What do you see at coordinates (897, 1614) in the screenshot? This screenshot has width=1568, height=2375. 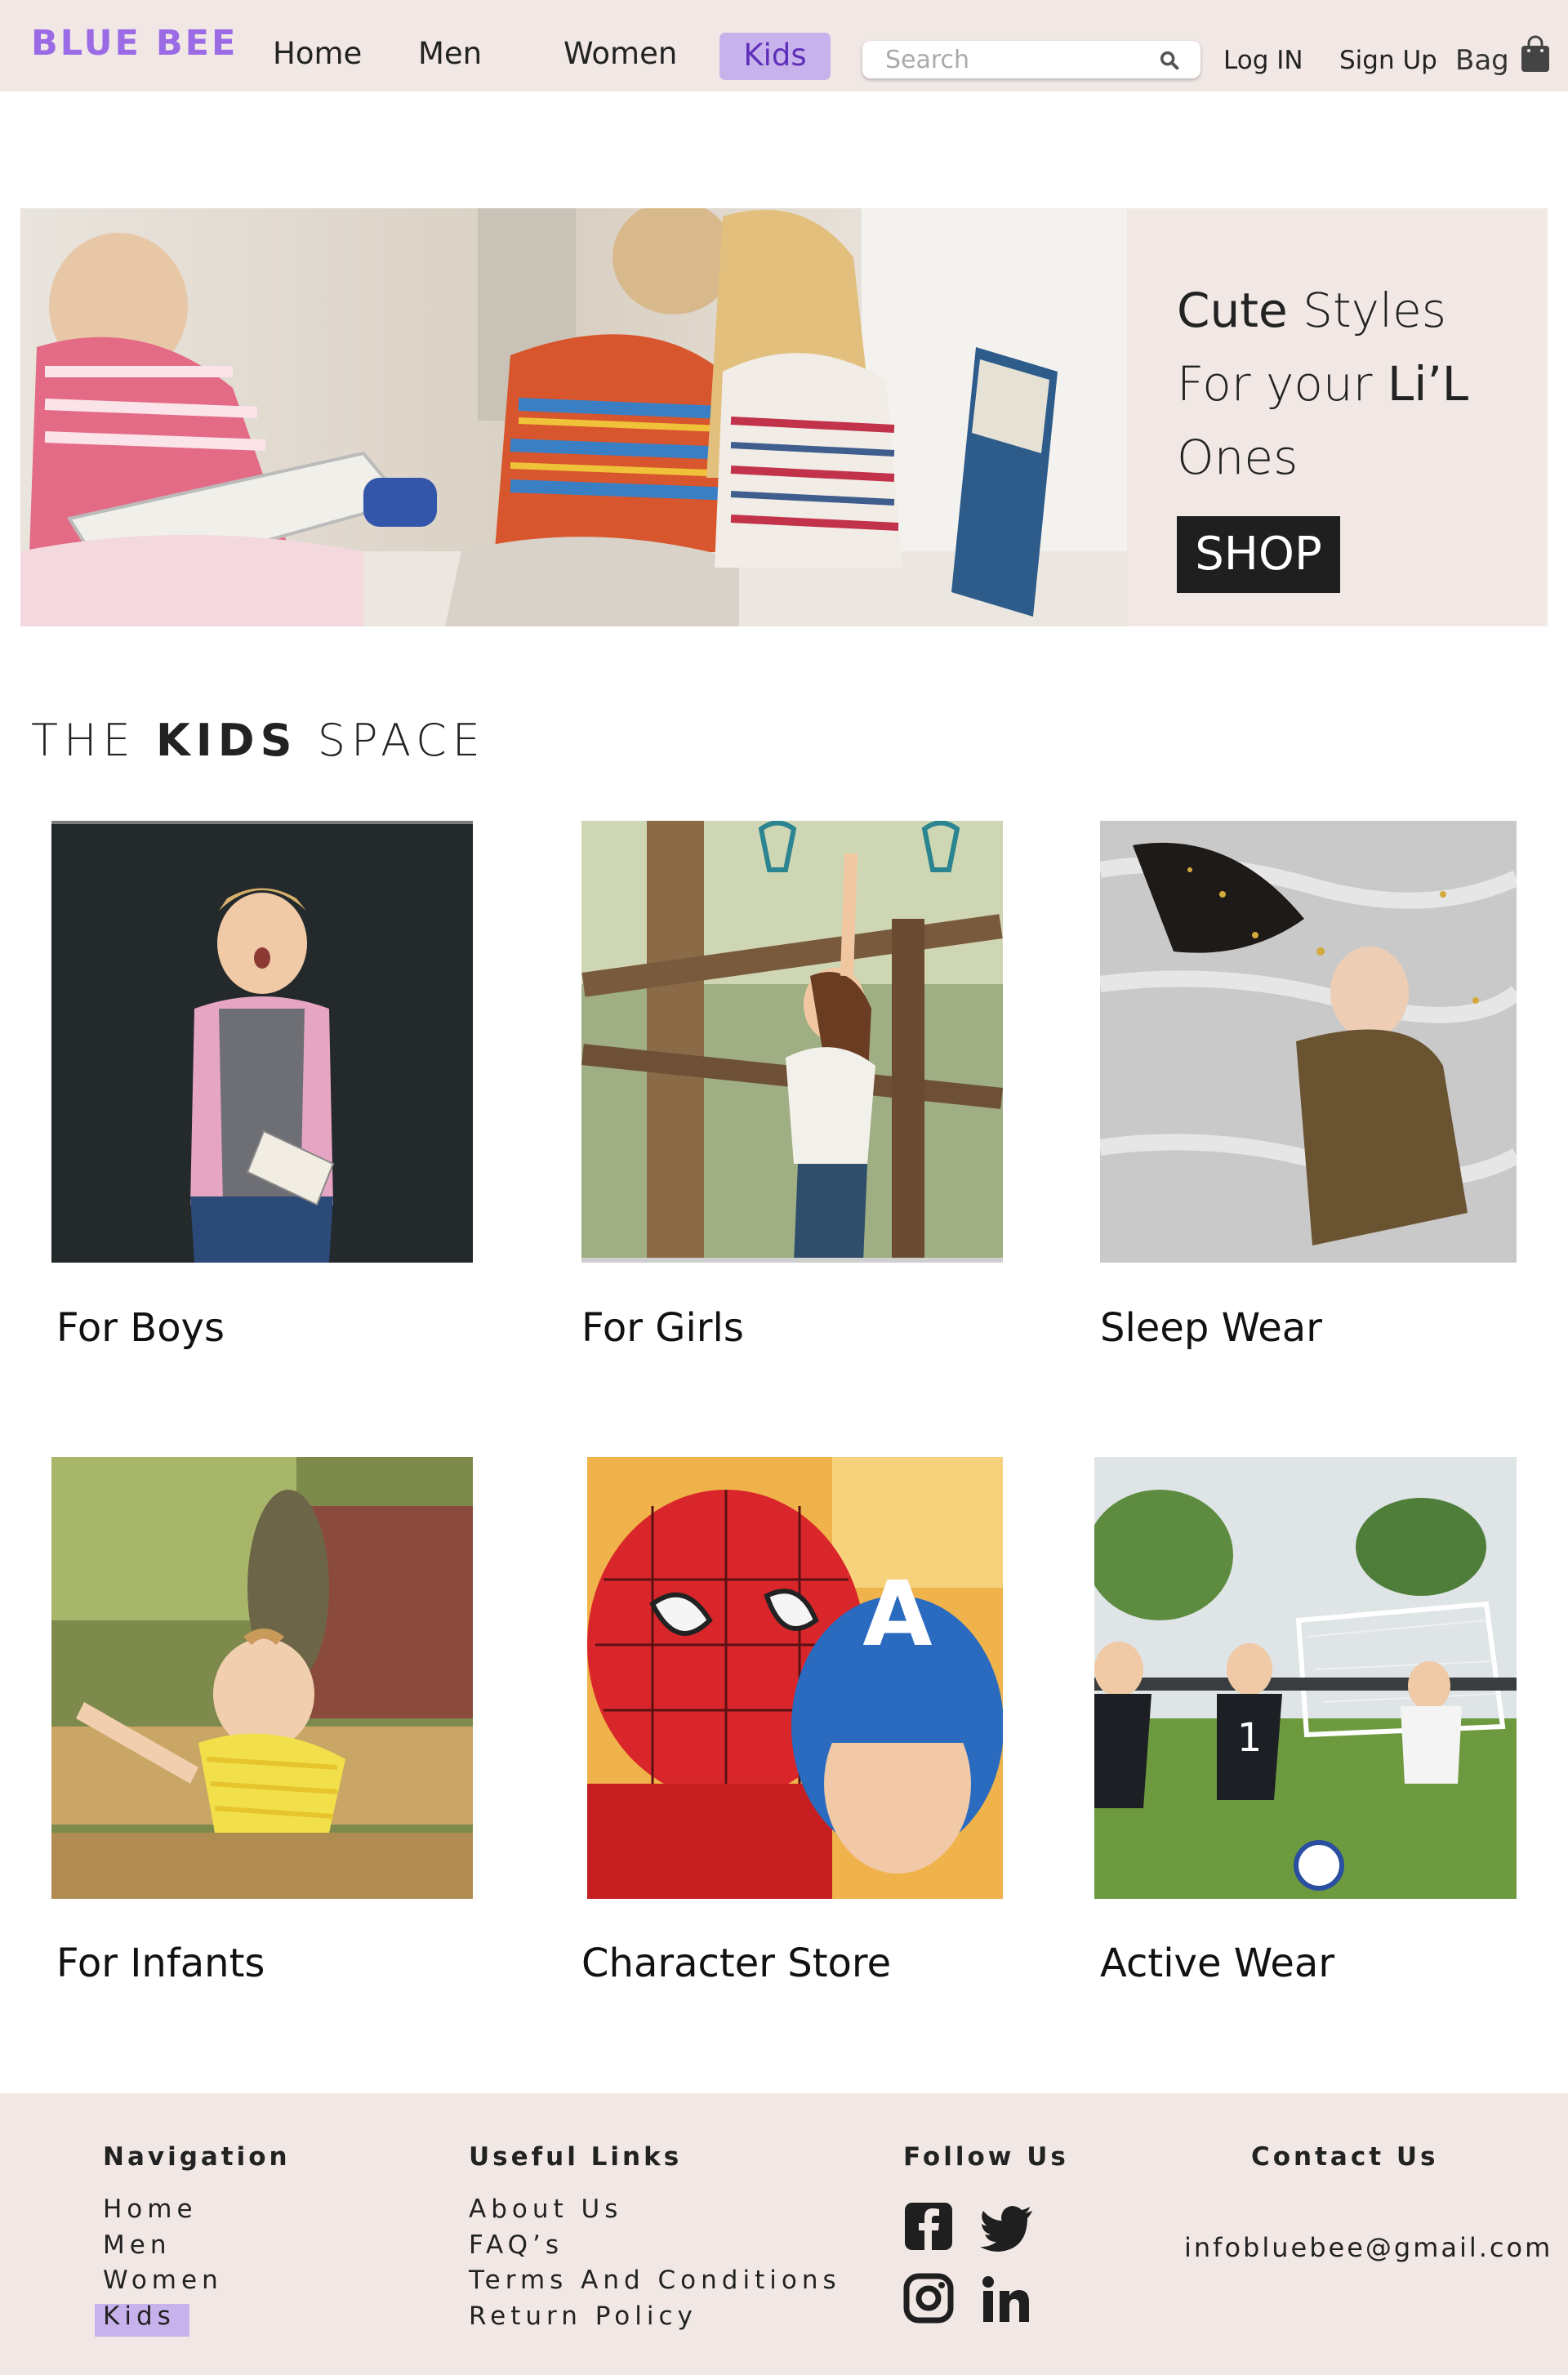 I see `svg-text: A` at bounding box center [897, 1614].